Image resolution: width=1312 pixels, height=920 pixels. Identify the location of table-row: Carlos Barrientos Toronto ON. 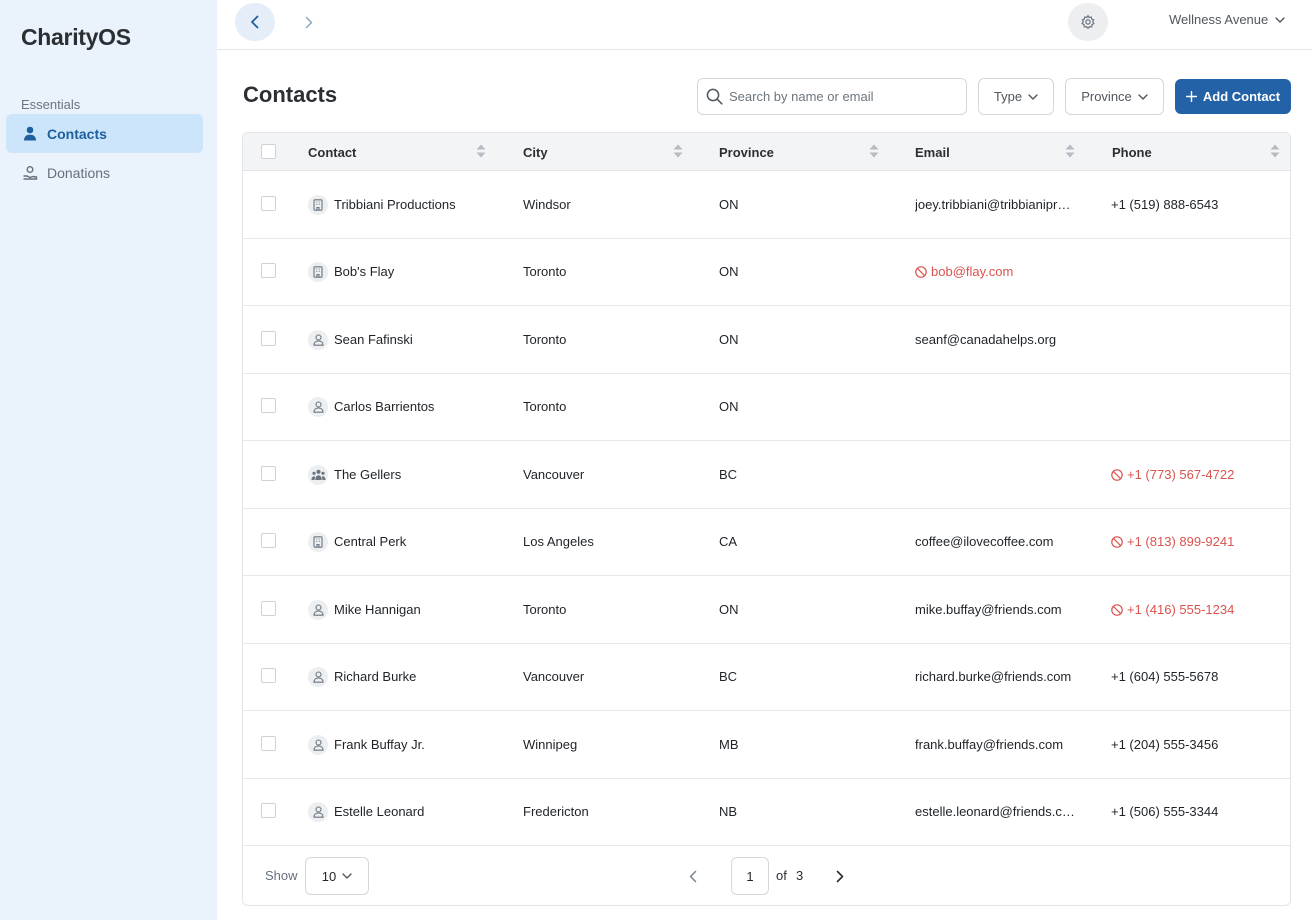
(766, 407).